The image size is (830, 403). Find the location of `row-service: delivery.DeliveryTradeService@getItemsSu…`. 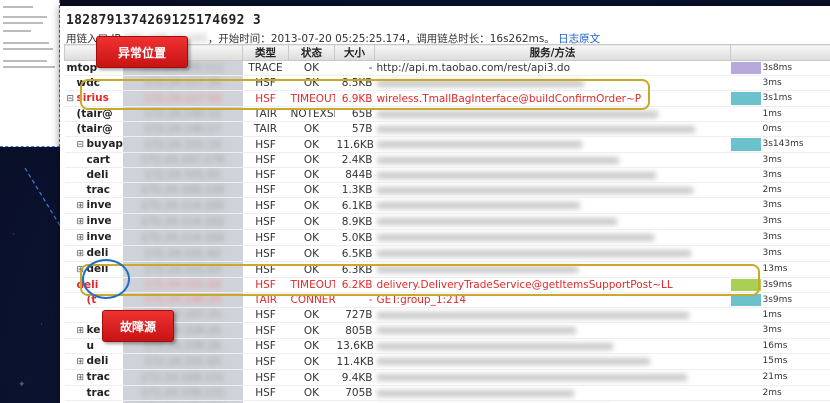

row-service: delivery.DeliveryTradeService@getItemsSu… is located at coordinates (552, 285).